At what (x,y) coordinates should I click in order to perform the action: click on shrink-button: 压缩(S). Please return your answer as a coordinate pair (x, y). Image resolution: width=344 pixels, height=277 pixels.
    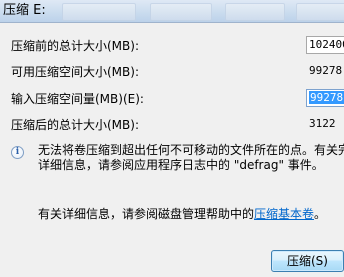
    Looking at the image, I should click on (307, 261).